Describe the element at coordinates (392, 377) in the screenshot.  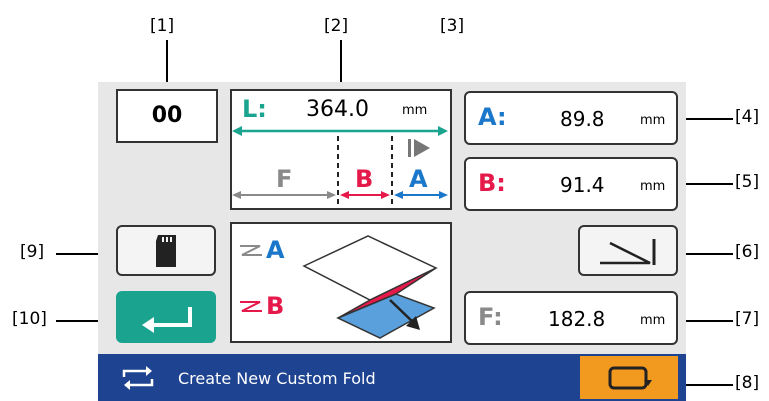
I see `status-bar: Create New Custom Fold` at that location.